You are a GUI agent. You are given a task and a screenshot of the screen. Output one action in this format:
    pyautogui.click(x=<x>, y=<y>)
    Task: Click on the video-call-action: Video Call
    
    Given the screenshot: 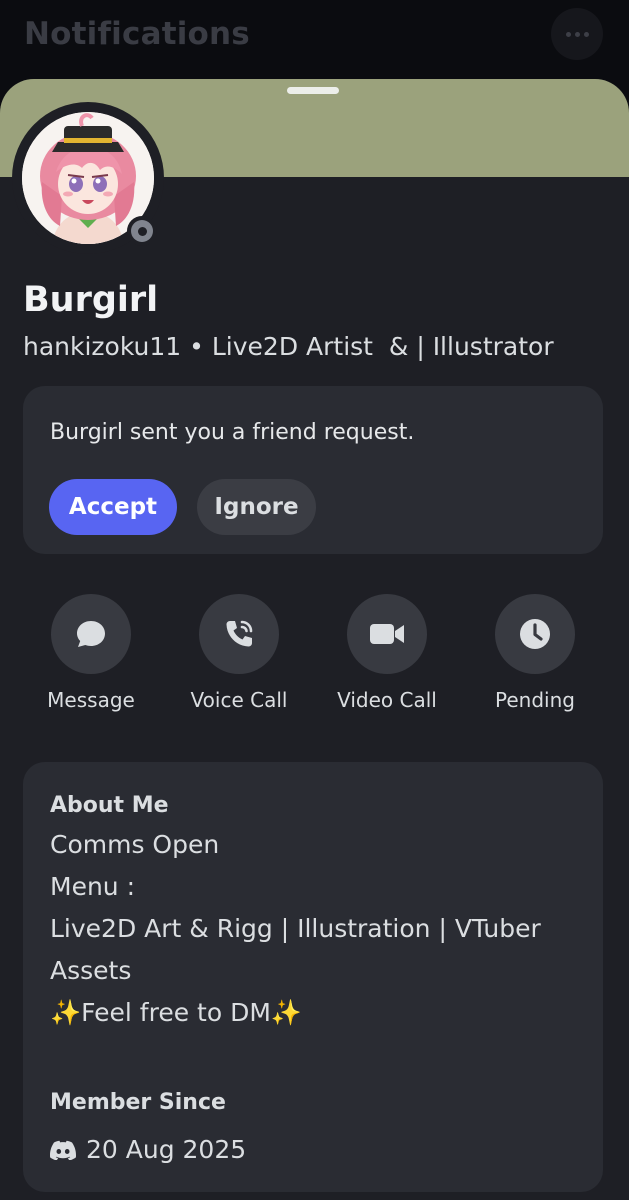 What is the action you would take?
    pyautogui.click(x=387, y=653)
    